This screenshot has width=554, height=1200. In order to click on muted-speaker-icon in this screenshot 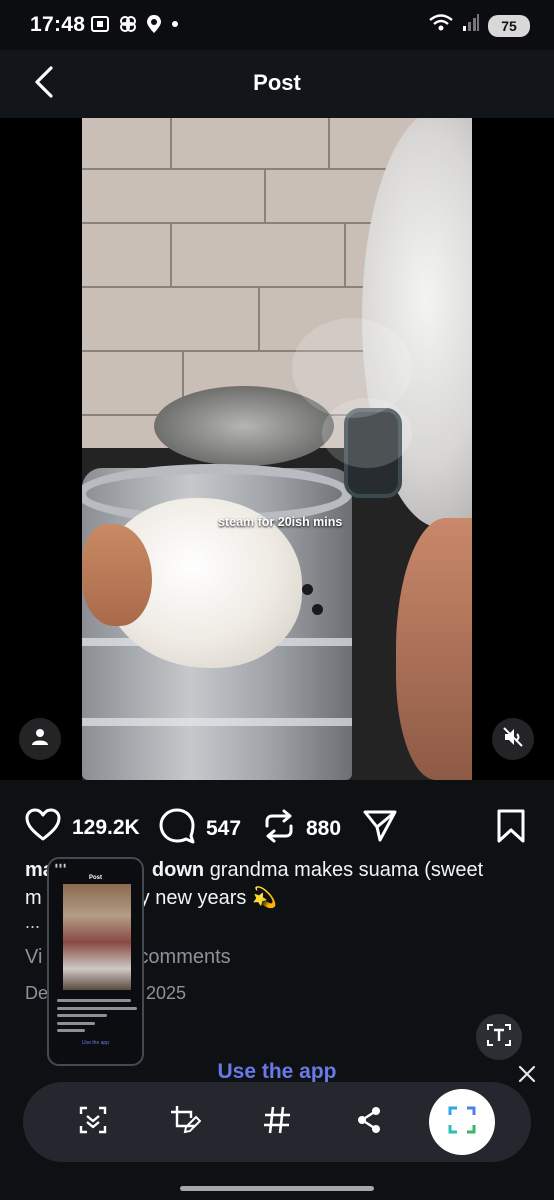, I will do `click(513, 739)`.